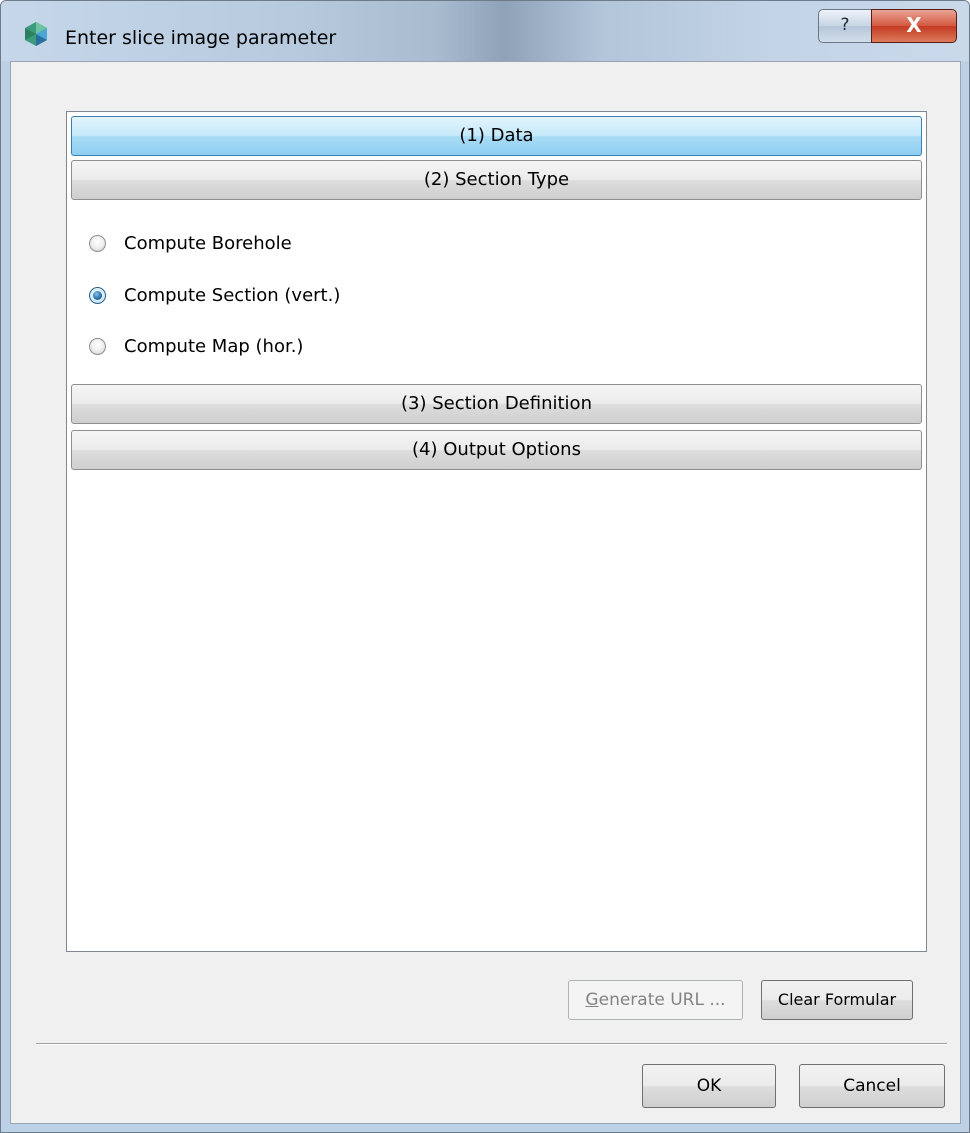 The image size is (970, 1133). What do you see at coordinates (208, 243) in the screenshot?
I see `radio-label-borehole: Compute Borehole` at bounding box center [208, 243].